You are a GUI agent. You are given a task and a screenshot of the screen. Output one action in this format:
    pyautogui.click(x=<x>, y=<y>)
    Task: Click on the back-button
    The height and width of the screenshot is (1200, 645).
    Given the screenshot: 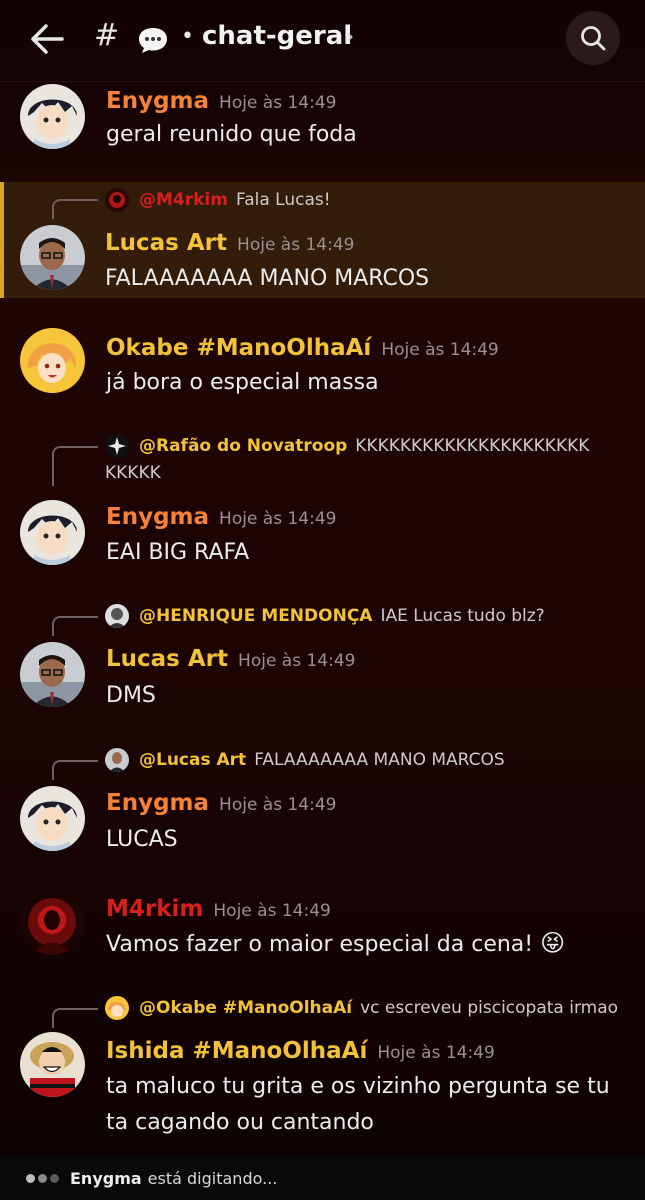 What is the action you would take?
    pyautogui.click(x=48, y=39)
    